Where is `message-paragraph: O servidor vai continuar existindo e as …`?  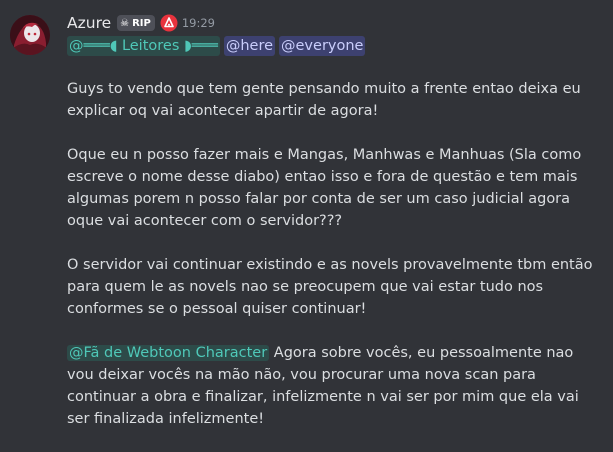
message-paragraph: O servidor vai continuar existindo e as … is located at coordinates (330, 287).